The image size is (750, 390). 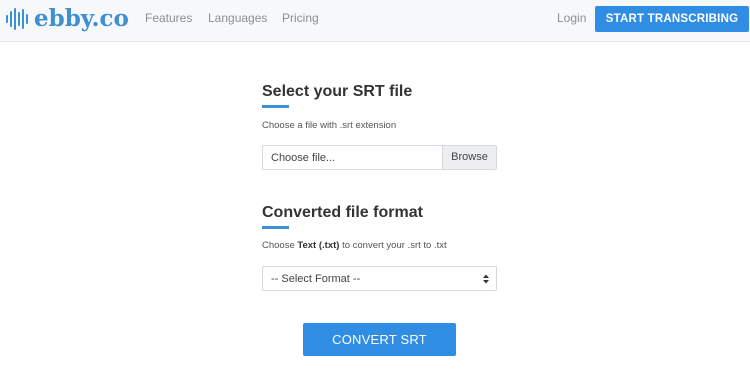 What do you see at coordinates (329, 125) in the screenshot?
I see `srt-helper-text: Choose a file with .srt extension` at bounding box center [329, 125].